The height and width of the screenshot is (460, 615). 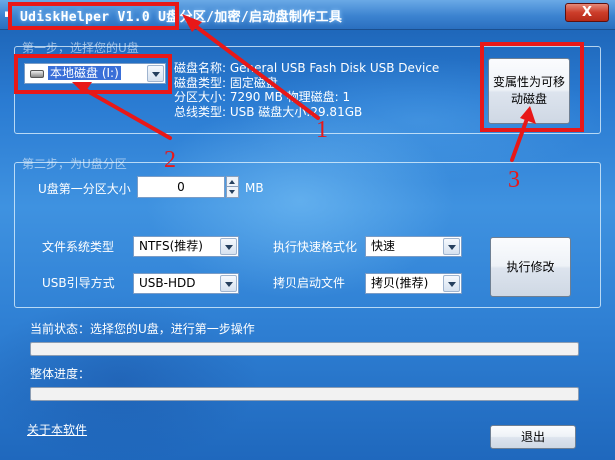 What do you see at coordinates (514, 180) in the screenshot?
I see `annotation-number-3: 3` at bounding box center [514, 180].